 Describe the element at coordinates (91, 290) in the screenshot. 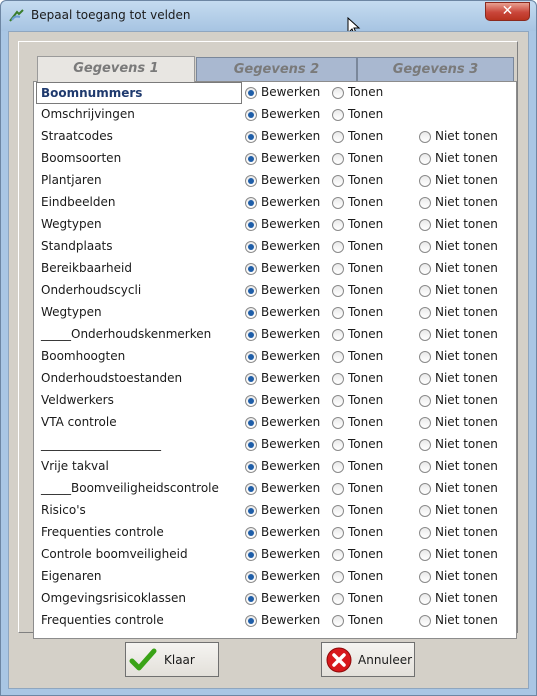

I see `field-name: Onderhoudscycli` at that location.